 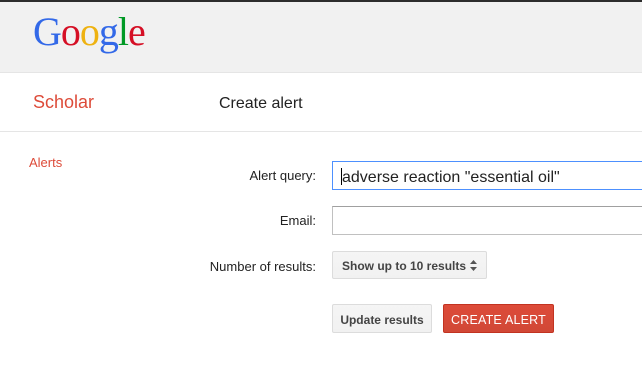 What do you see at coordinates (382, 318) in the screenshot?
I see `update-results-button: Update results` at bounding box center [382, 318].